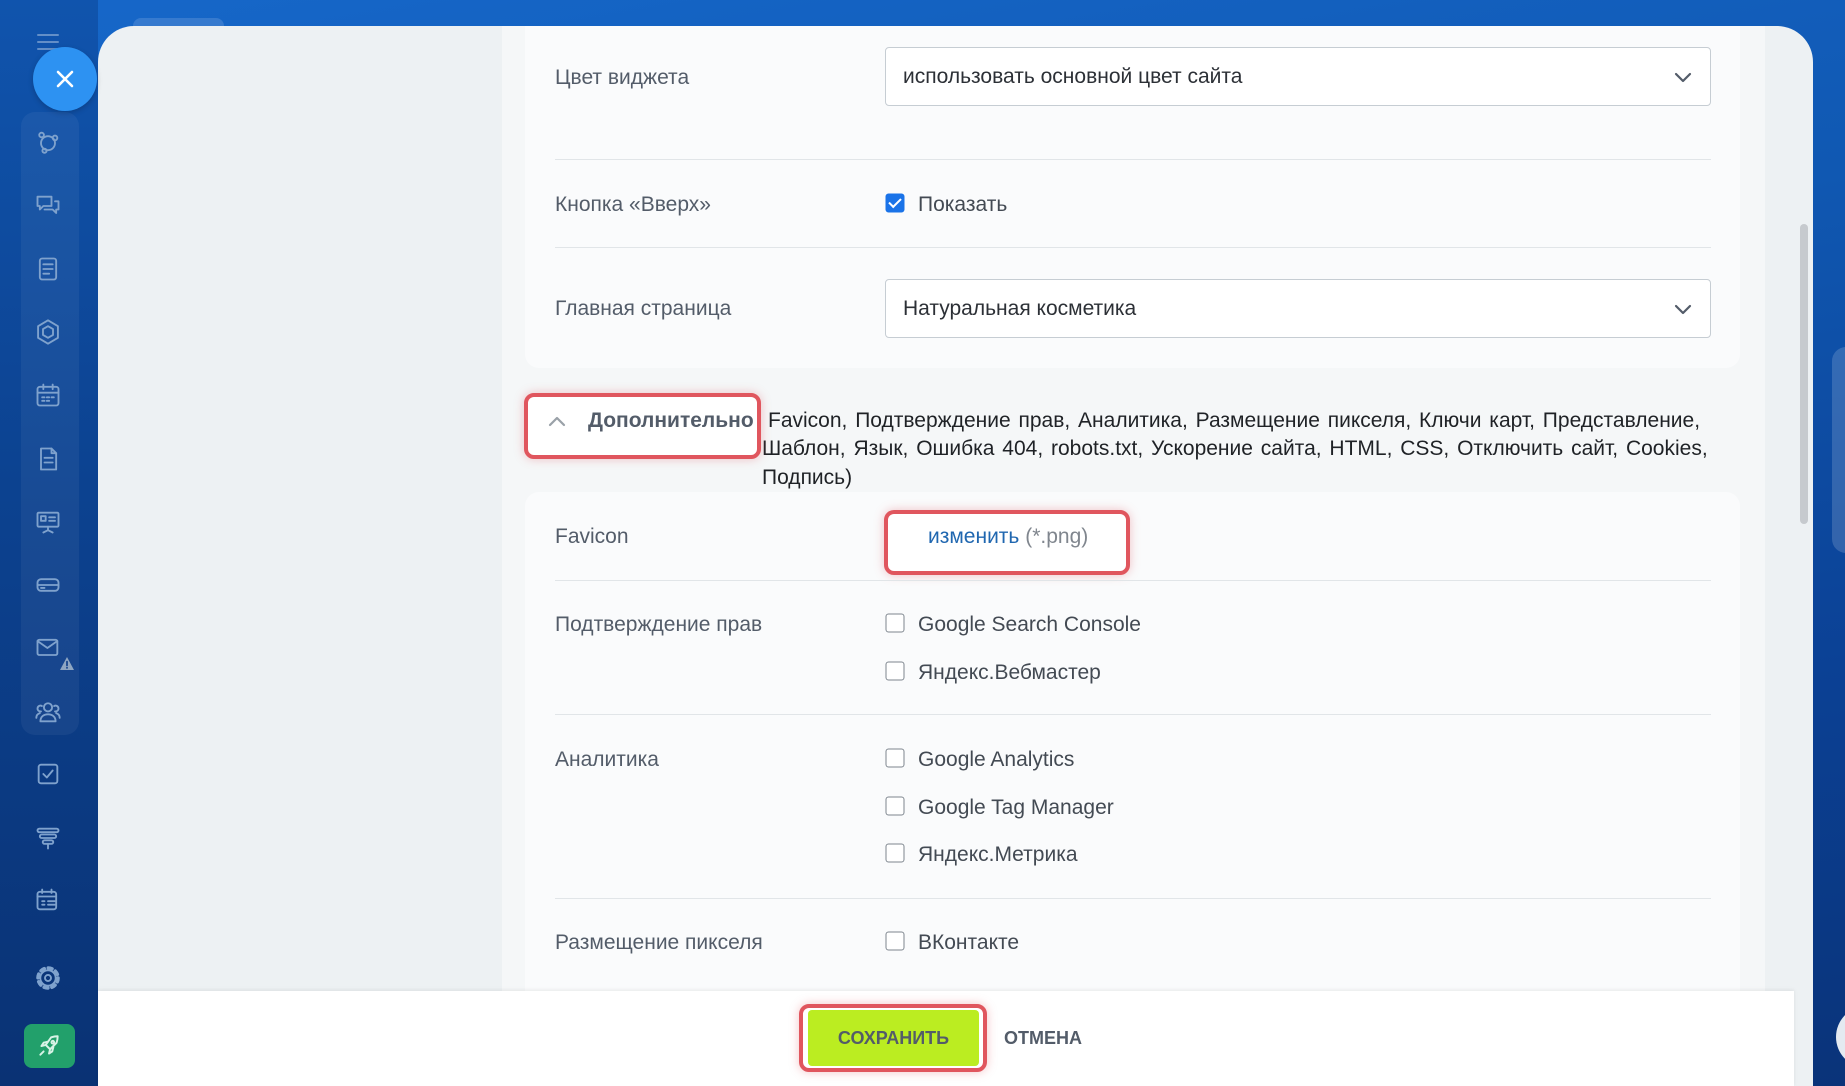 The image size is (1845, 1086). Describe the element at coordinates (643, 308) in the screenshot. I see `home-page-label: Главная страница` at that location.